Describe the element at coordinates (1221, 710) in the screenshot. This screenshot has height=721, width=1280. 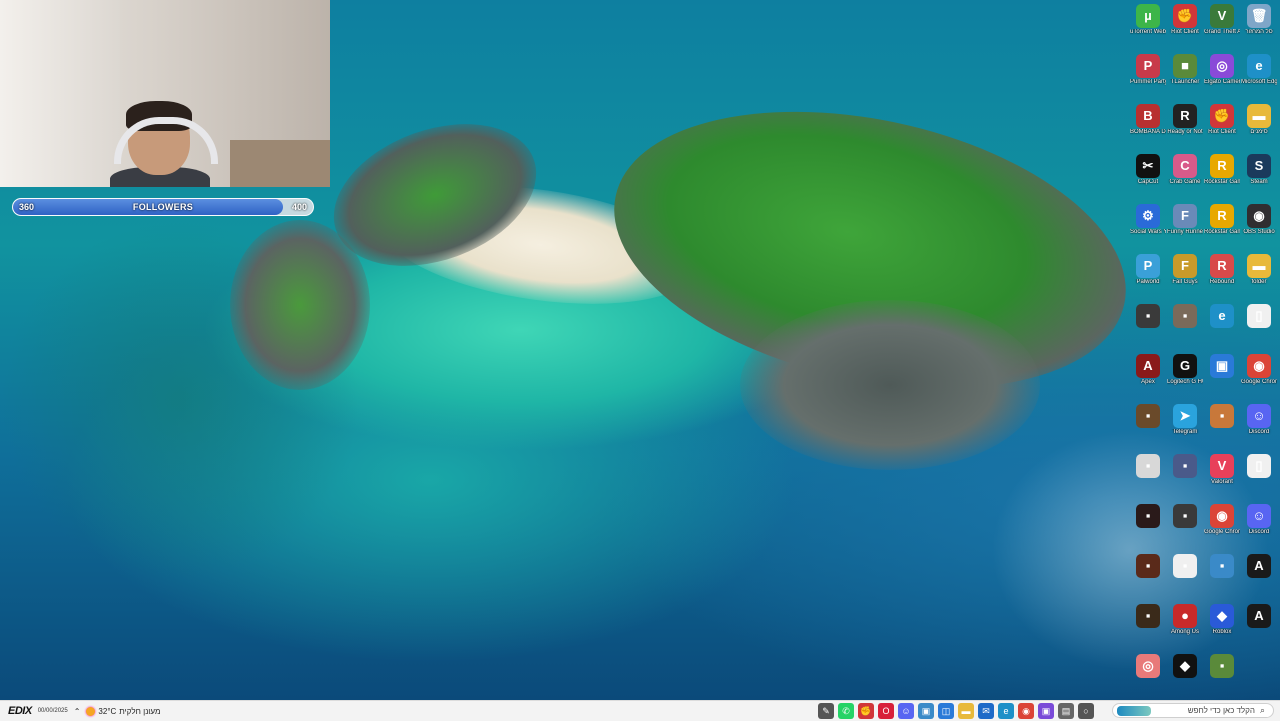
I see `search-input: הקלד כאן כדי לחפש` at that location.